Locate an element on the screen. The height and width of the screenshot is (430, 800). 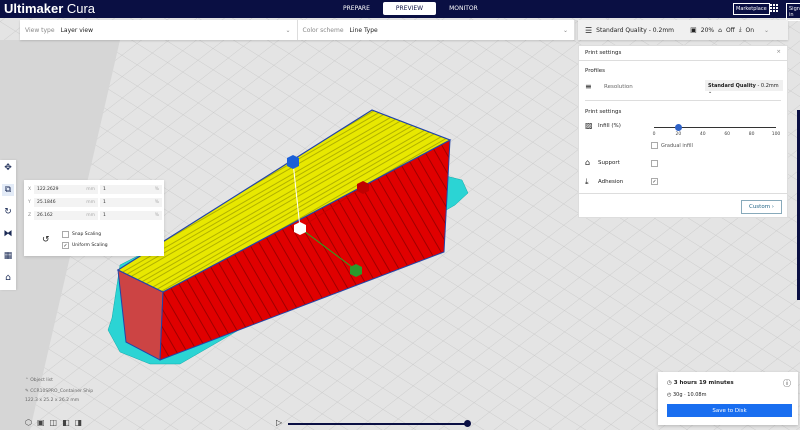
scale-row-z: Z 26.162 mm 1% is located at coordinates (95, 215).